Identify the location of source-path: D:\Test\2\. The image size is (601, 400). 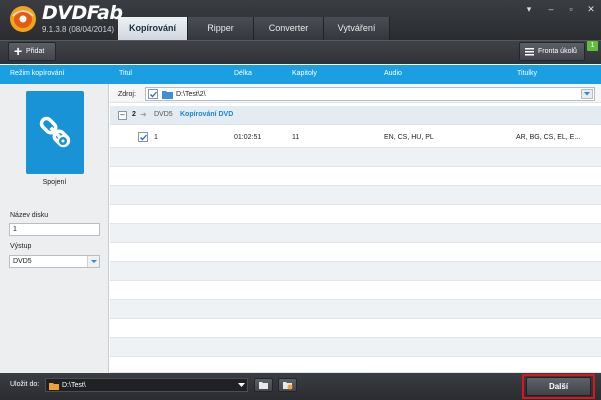
(191, 94).